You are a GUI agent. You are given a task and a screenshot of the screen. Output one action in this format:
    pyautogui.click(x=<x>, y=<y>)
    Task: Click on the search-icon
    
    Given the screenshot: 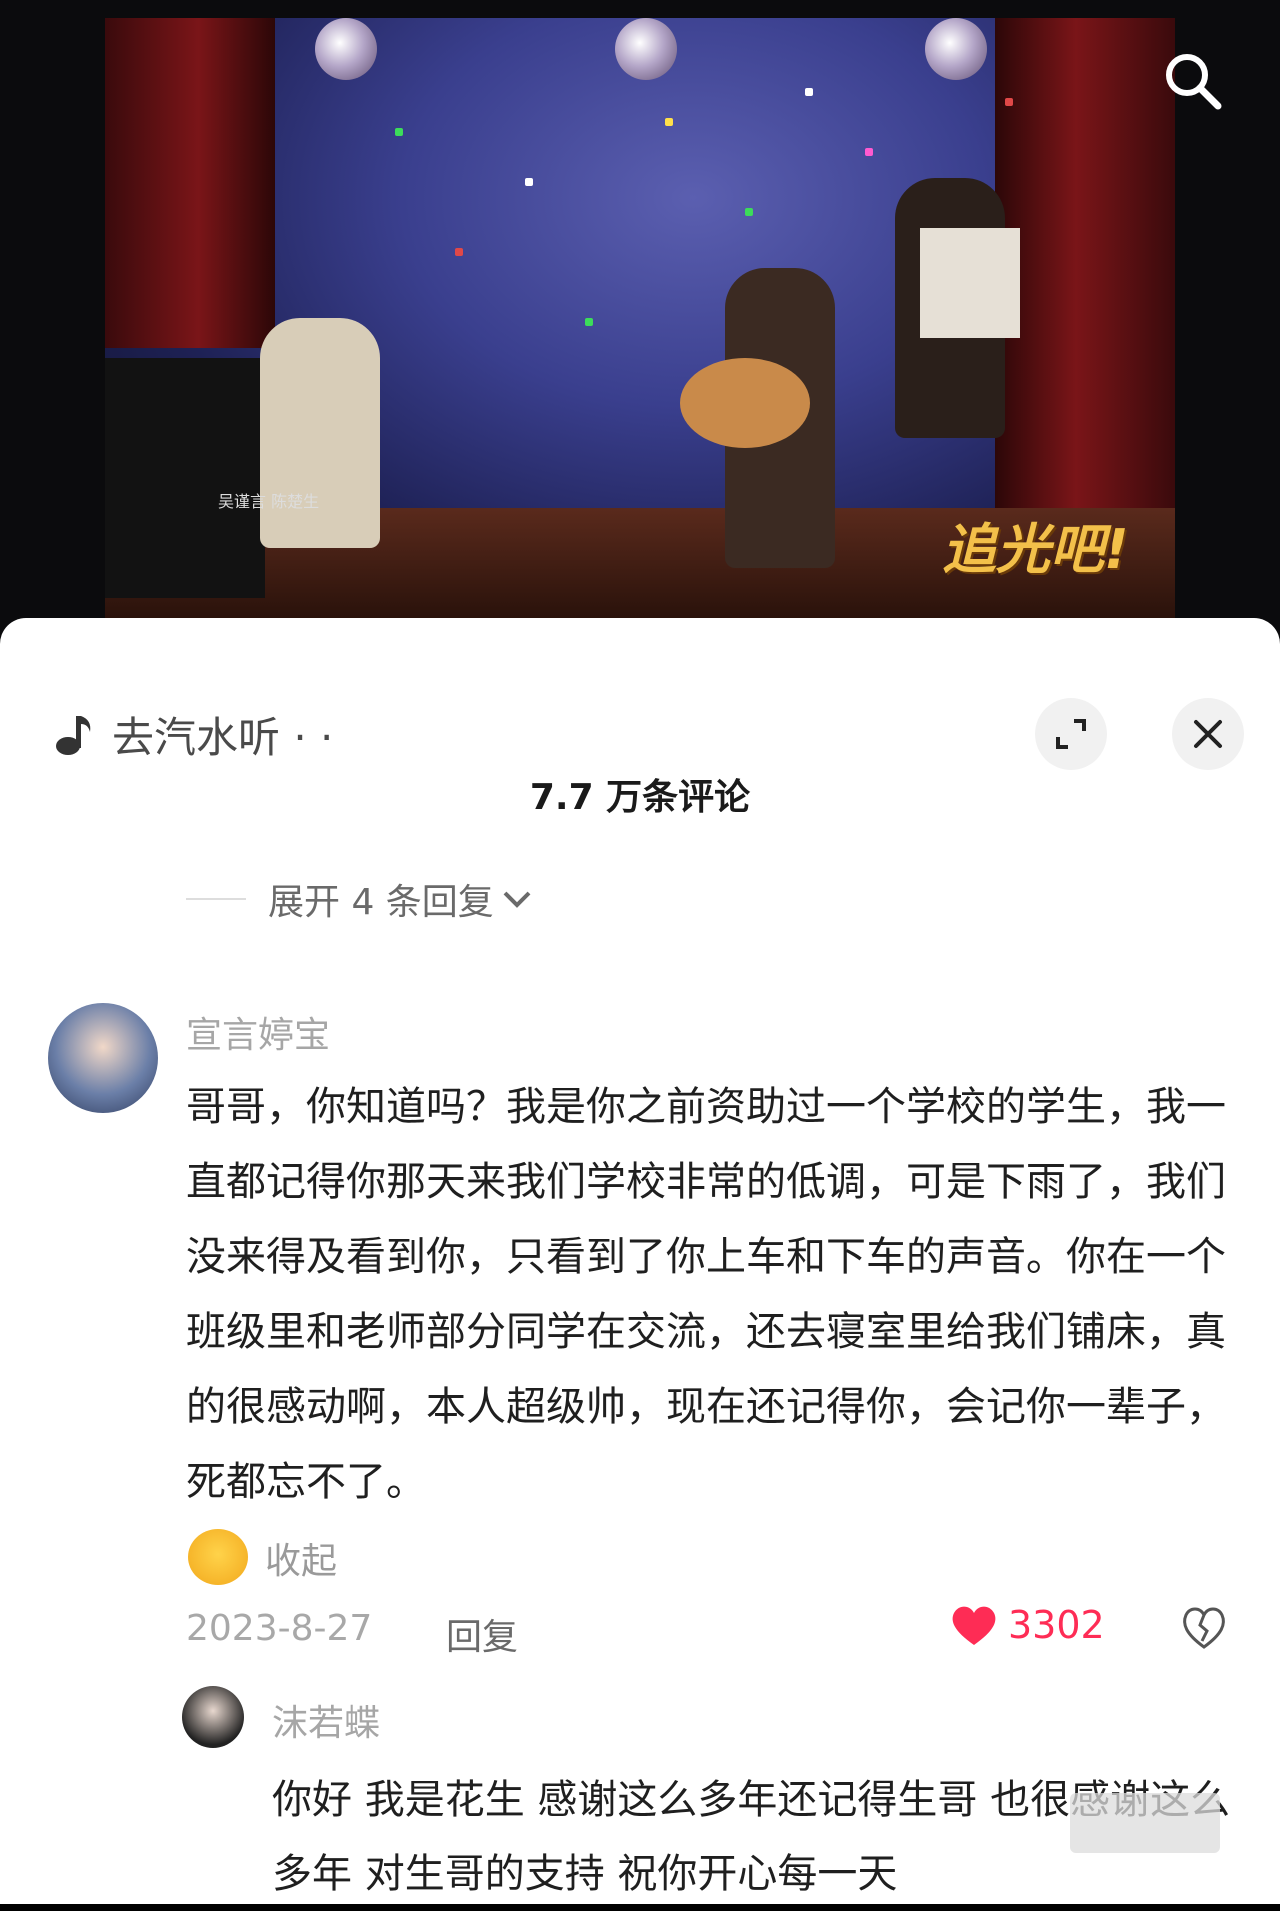 What is the action you would take?
    pyautogui.click(x=1192, y=80)
    